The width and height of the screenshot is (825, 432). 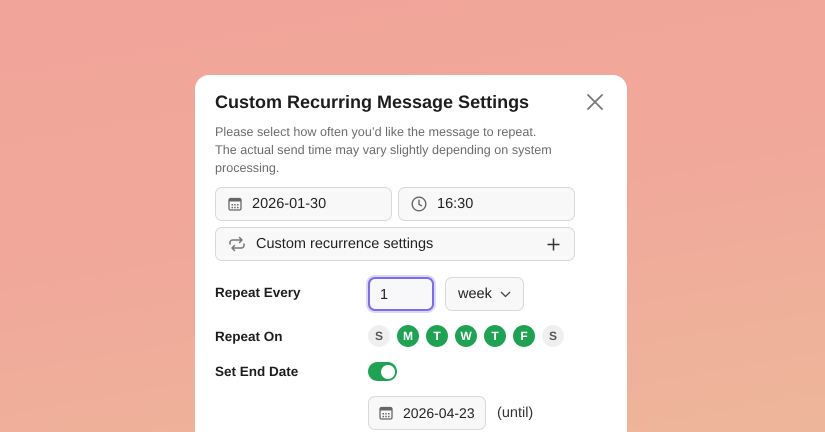 What do you see at coordinates (515, 413) in the screenshot?
I see `until-text: (until)` at bounding box center [515, 413].